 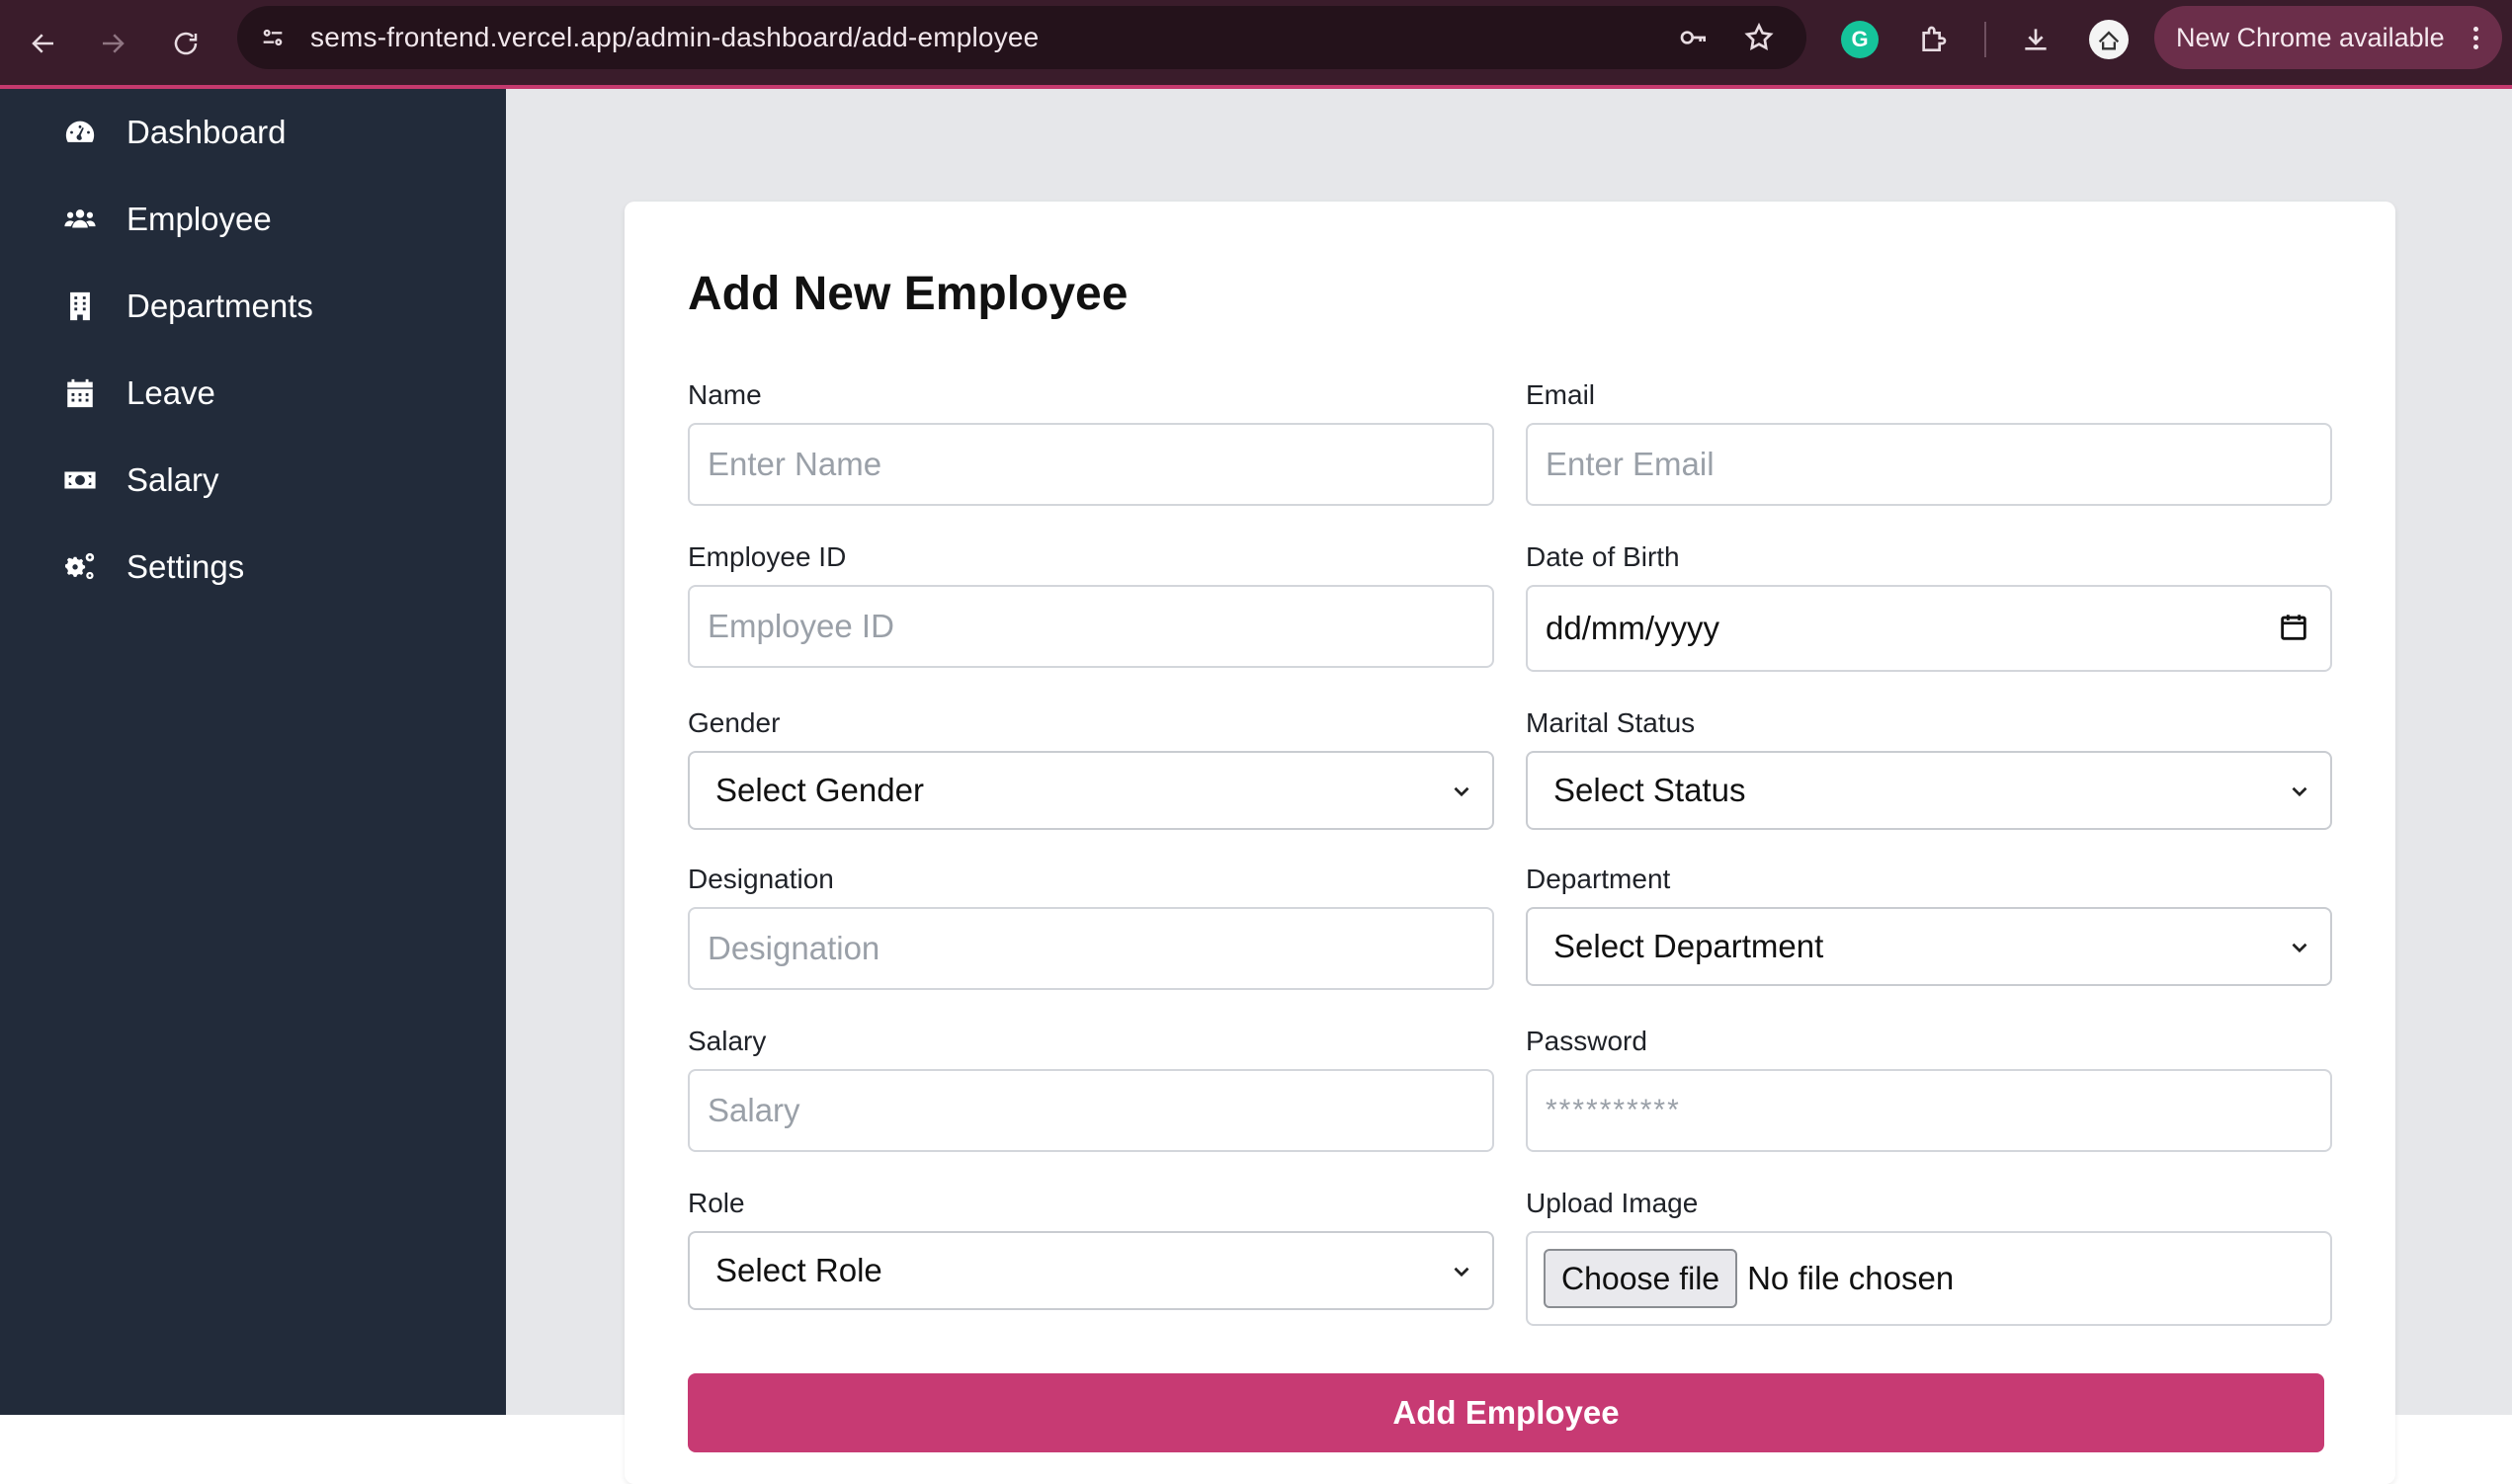 I want to click on back-arrow-icon, so click(x=44, y=43).